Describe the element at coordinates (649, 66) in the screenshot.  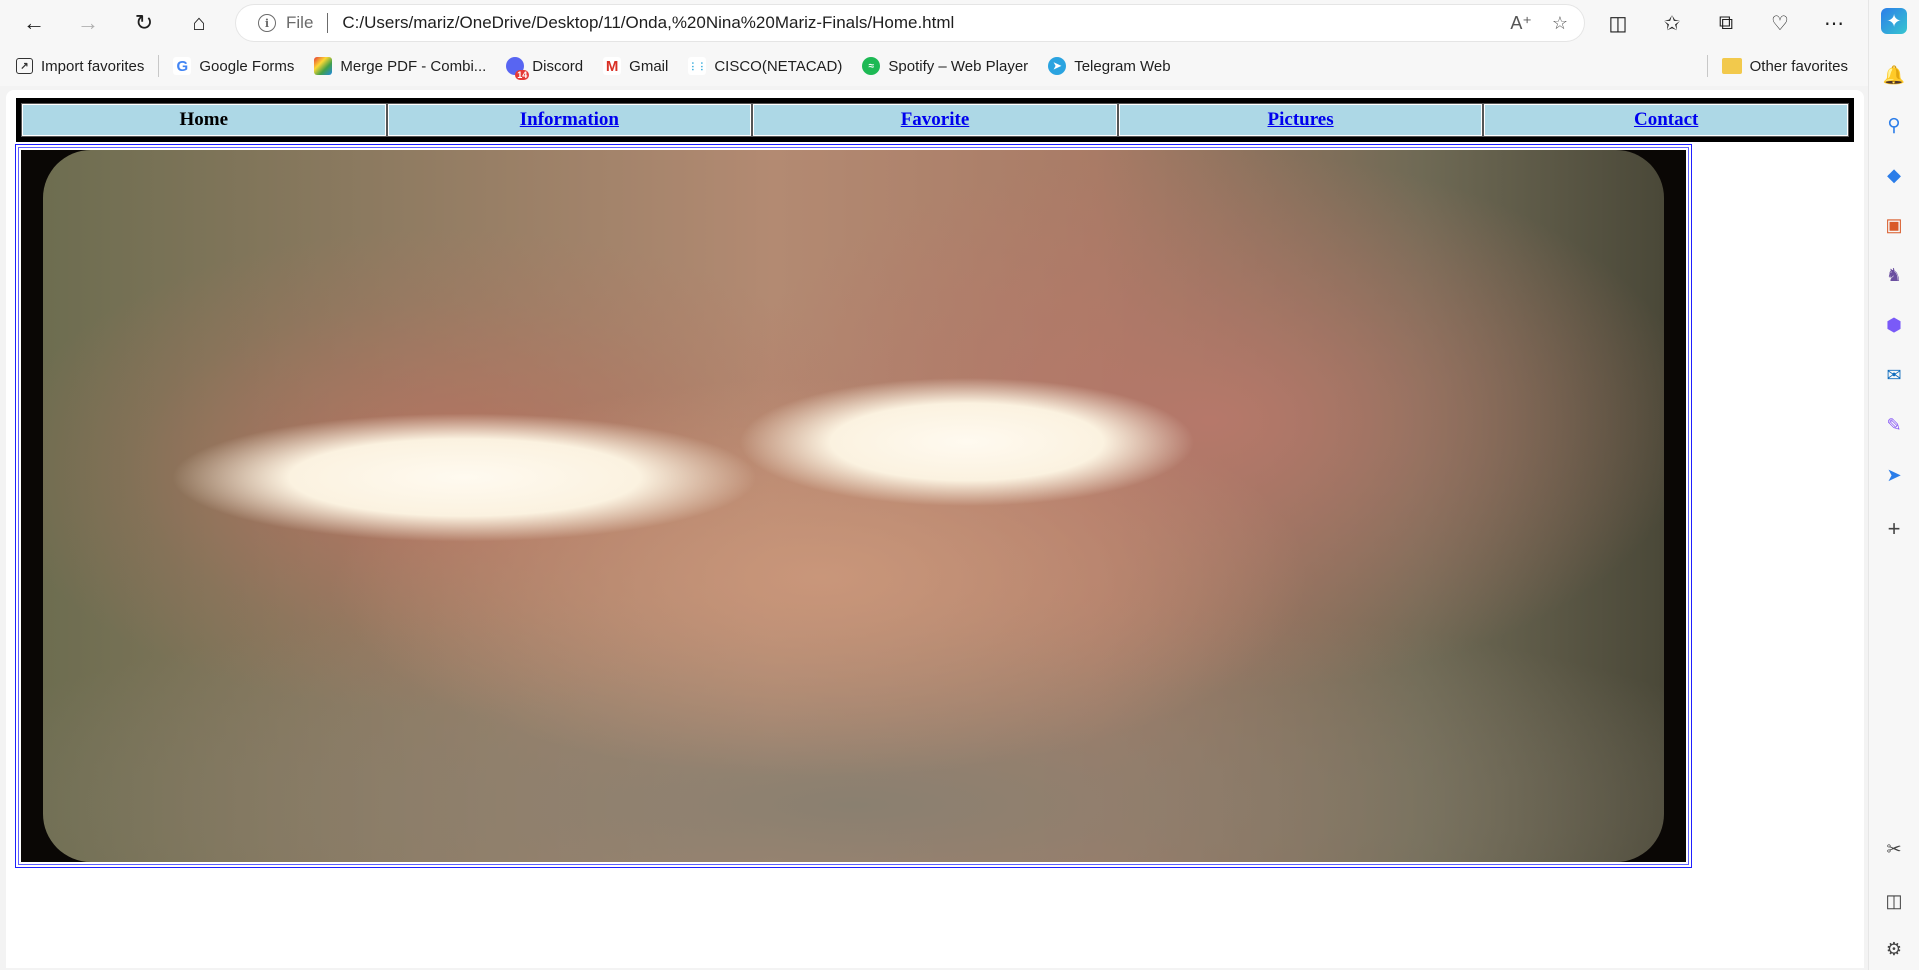
I see `favorite-label: Gmail` at that location.